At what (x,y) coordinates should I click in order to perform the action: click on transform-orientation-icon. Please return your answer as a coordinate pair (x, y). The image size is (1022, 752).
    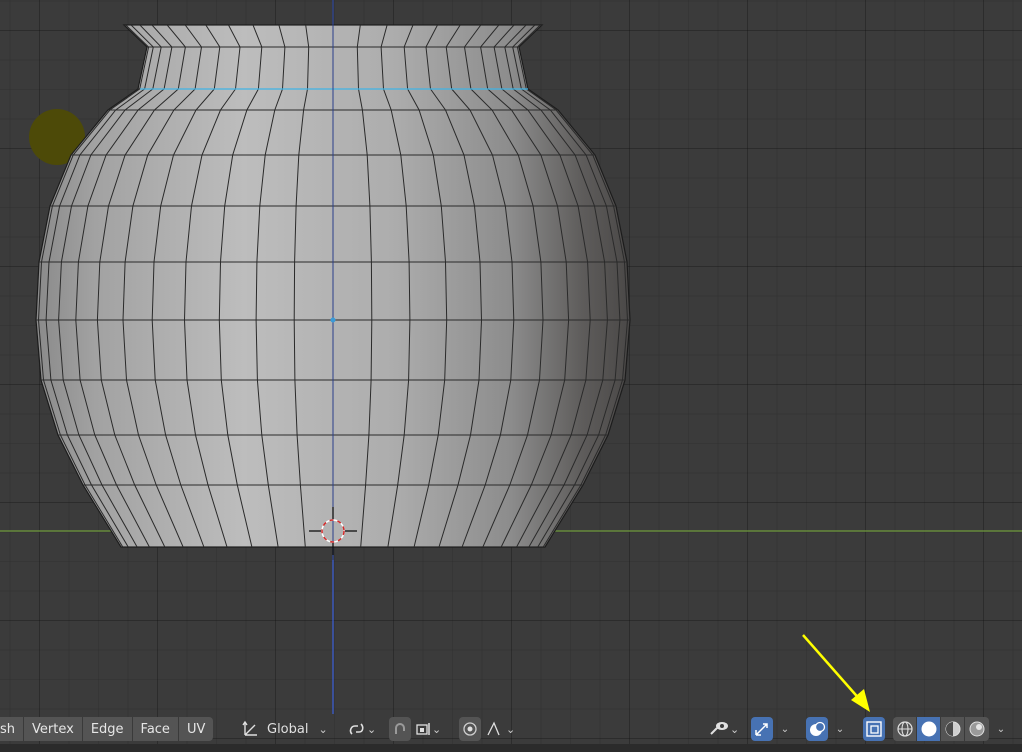
    Looking at the image, I should click on (249, 728).